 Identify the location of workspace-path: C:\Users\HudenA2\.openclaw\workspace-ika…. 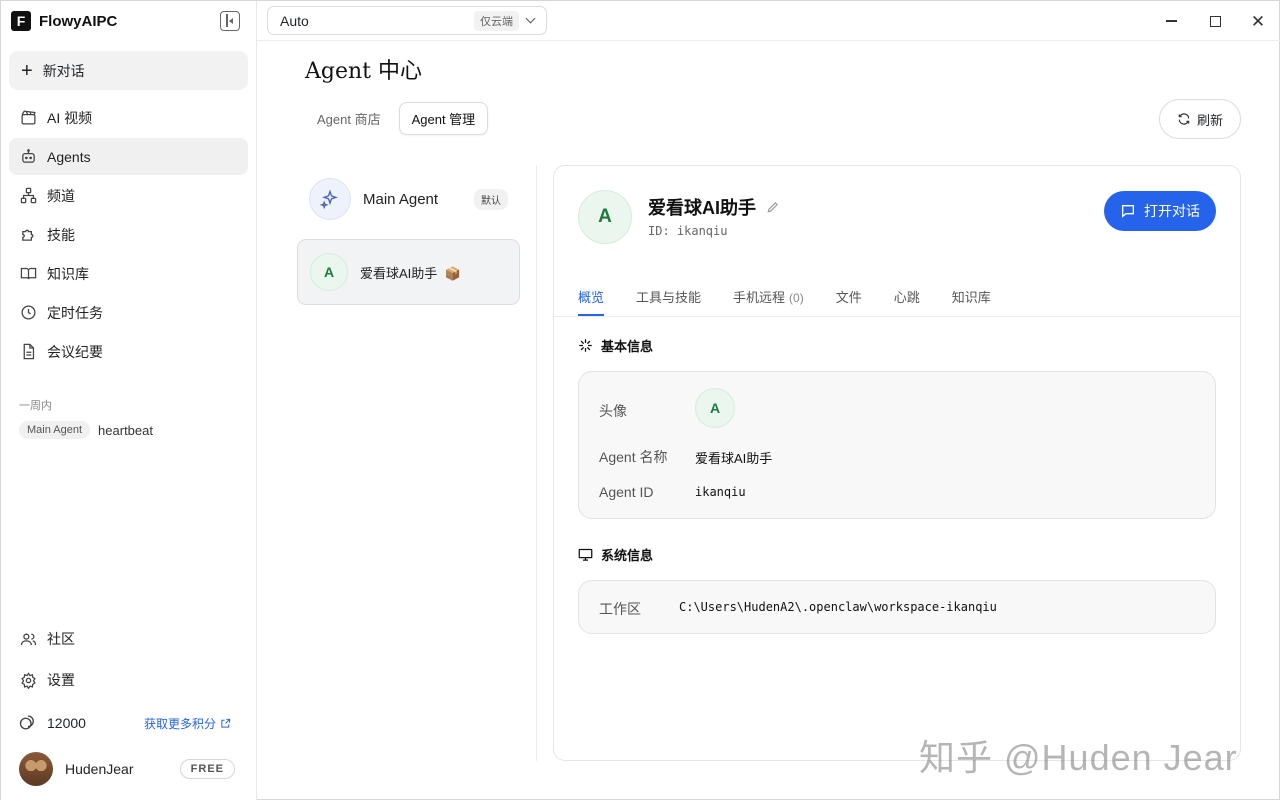
(838, 607).